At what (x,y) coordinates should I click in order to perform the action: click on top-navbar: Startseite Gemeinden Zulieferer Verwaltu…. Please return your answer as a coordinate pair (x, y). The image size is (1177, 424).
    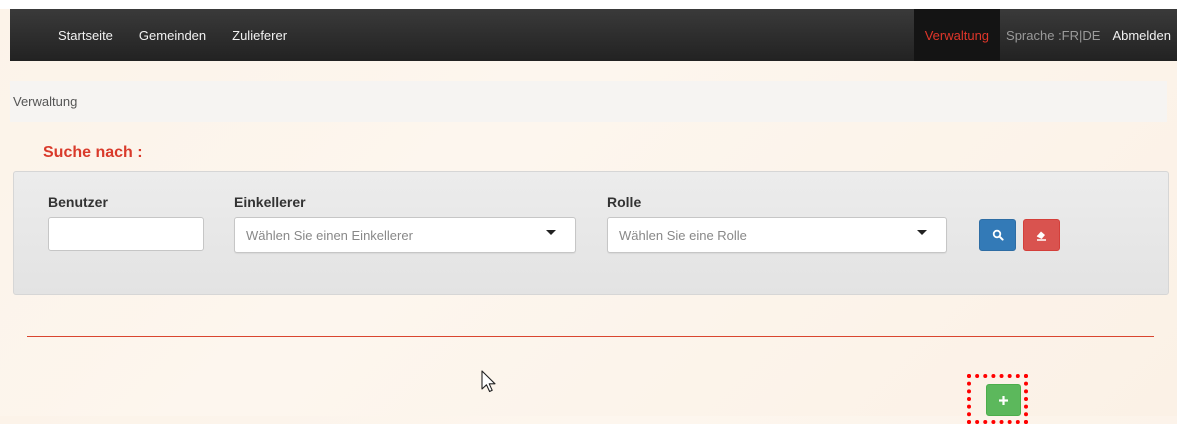
    Looking at the image, I should click on (593, 35).